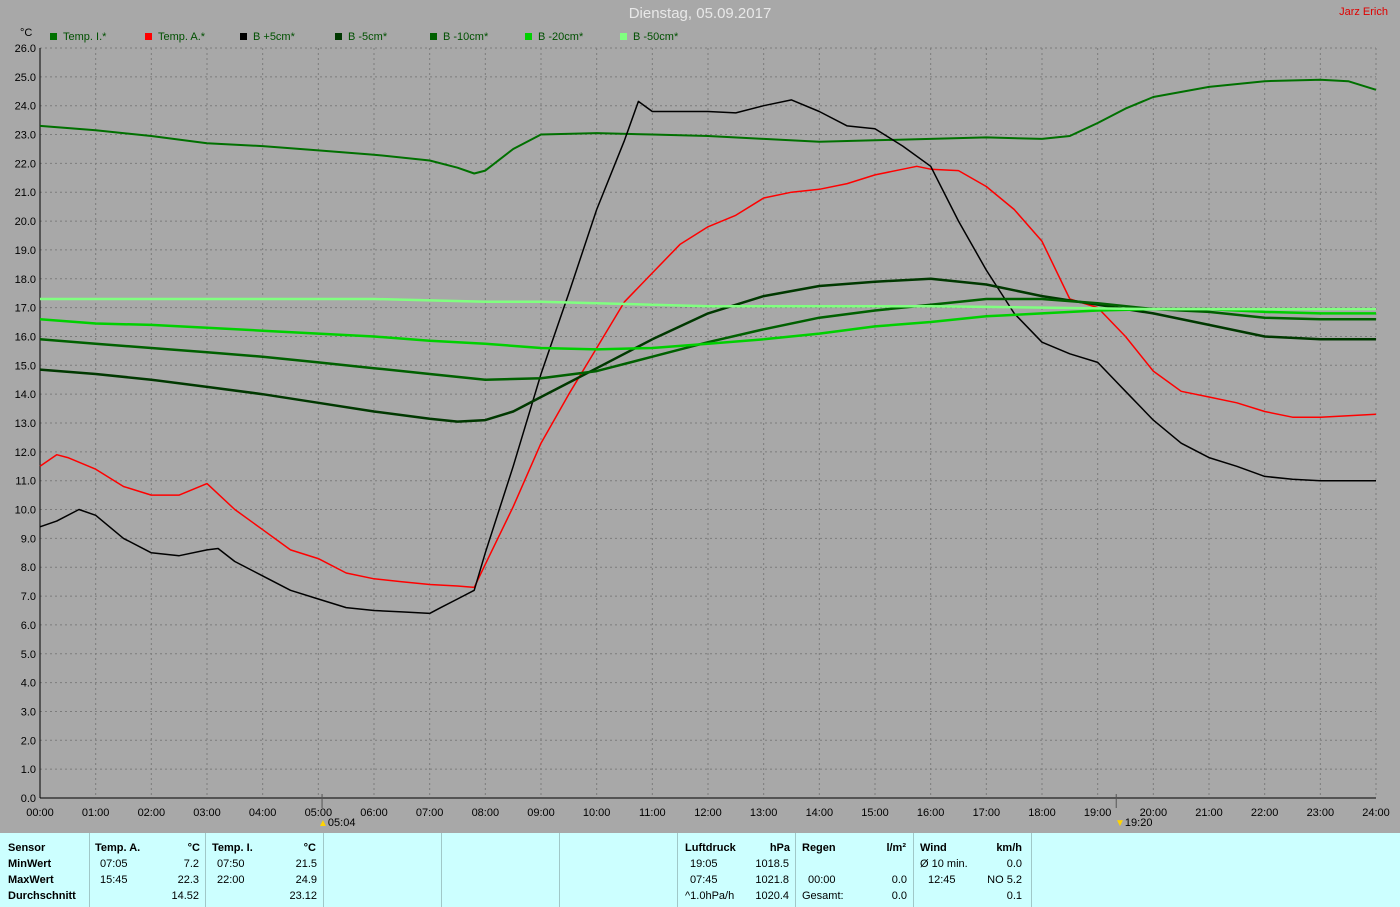 This screenshot has width=1400, height=907. Describe the element at coordinates (704, 880) in the screenshot. I see `pressure-r2-time: 07:45` at that location.